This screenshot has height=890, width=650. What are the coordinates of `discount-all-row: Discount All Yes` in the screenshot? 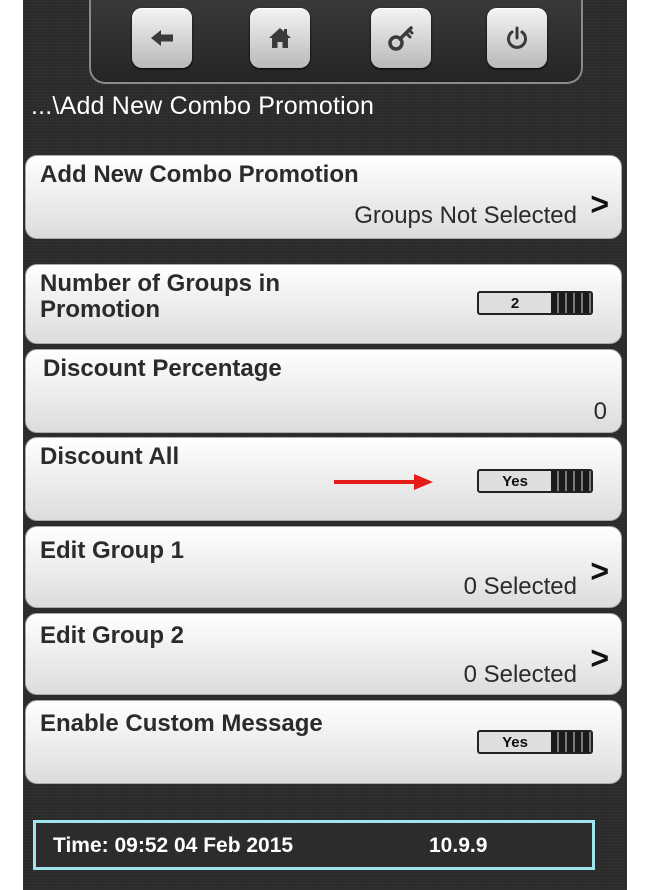 It's located at (323, 479).